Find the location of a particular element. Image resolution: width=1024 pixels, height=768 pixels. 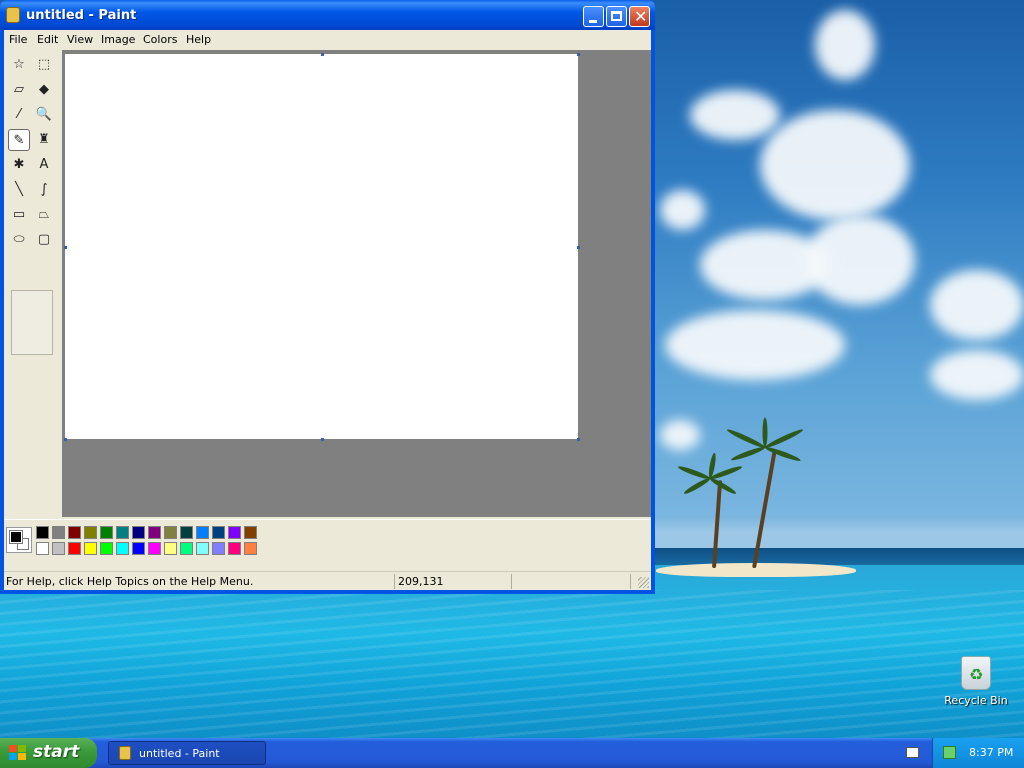

menu-colors: Colors is located at coordinates (160, 39).